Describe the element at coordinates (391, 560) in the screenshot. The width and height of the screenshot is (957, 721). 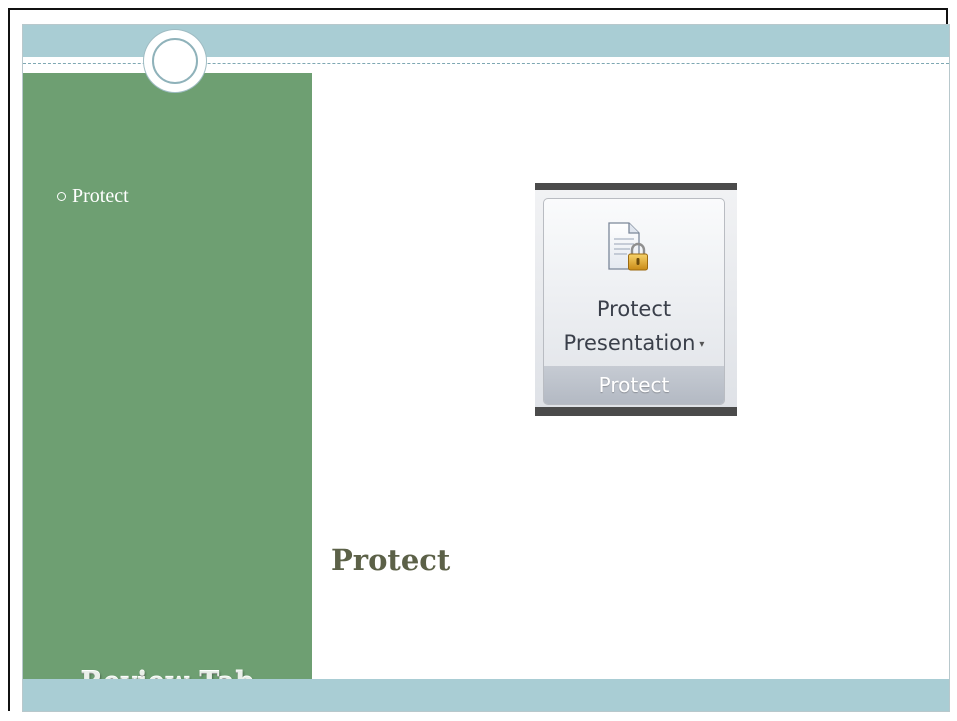
I see `slide-heading: Protect` at that location.